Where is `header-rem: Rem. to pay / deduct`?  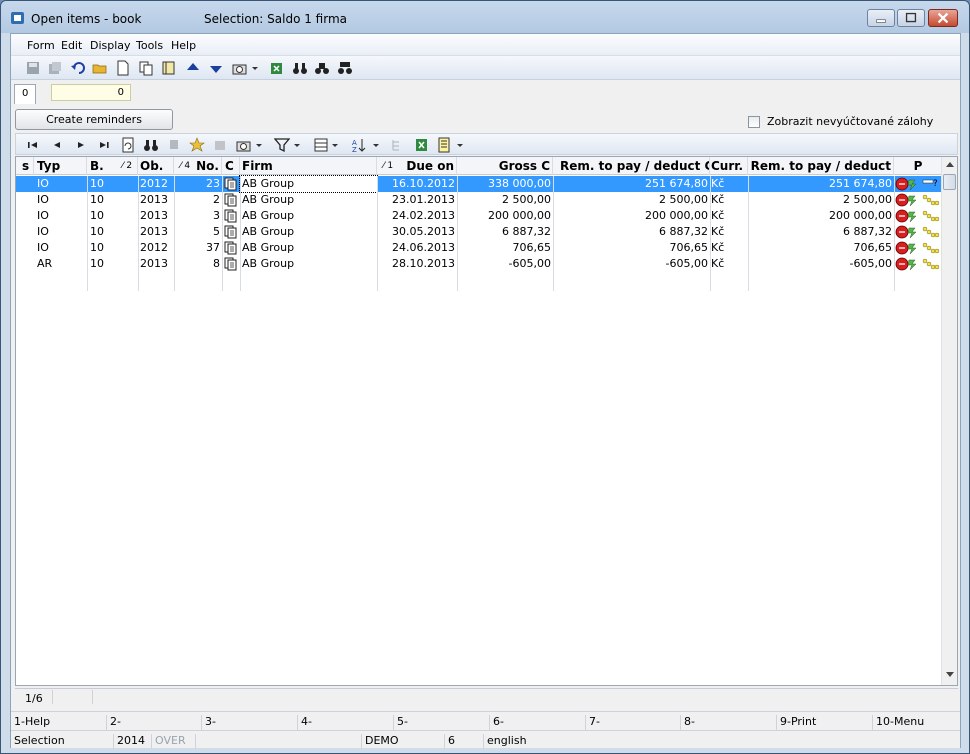 header-rem: Rem. to pay / deduct is located at coordinates (821, 166).